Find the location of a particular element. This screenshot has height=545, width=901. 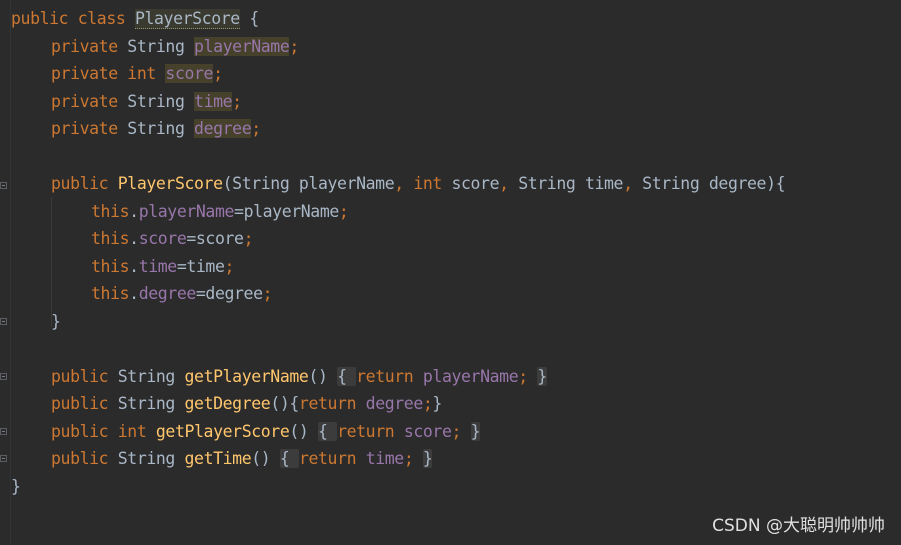

code-line: private int score; is located at coordinates (117, 74).